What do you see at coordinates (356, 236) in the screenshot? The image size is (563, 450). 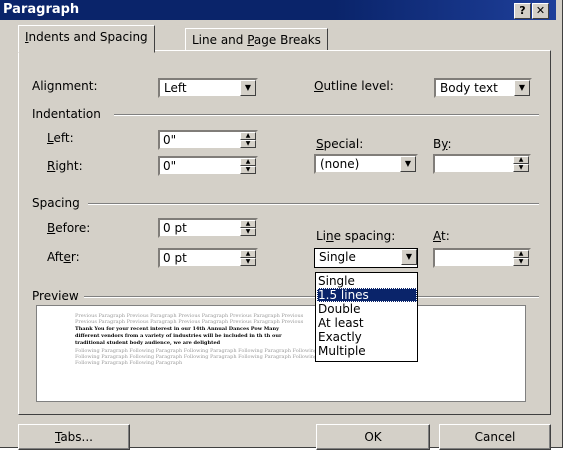 I see `line-spacing-label: Line spacing:` at bounding box center [356, 236].